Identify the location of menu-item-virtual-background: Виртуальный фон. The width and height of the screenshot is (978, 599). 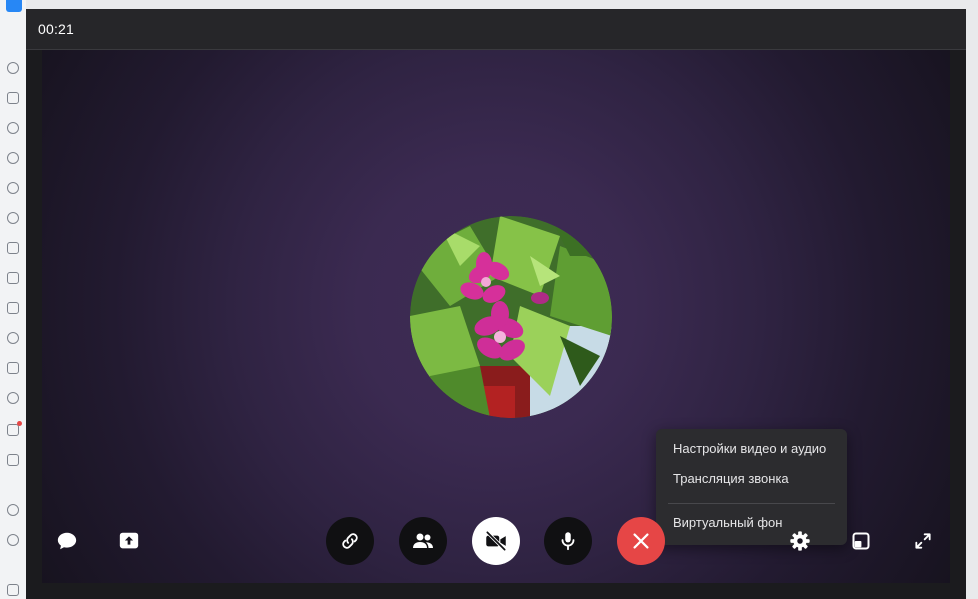
(751, 523).